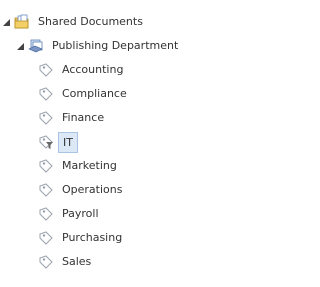 The image size is (320, 287). I want to click on tree-item-compliance: Compliance, so click(82, 94).